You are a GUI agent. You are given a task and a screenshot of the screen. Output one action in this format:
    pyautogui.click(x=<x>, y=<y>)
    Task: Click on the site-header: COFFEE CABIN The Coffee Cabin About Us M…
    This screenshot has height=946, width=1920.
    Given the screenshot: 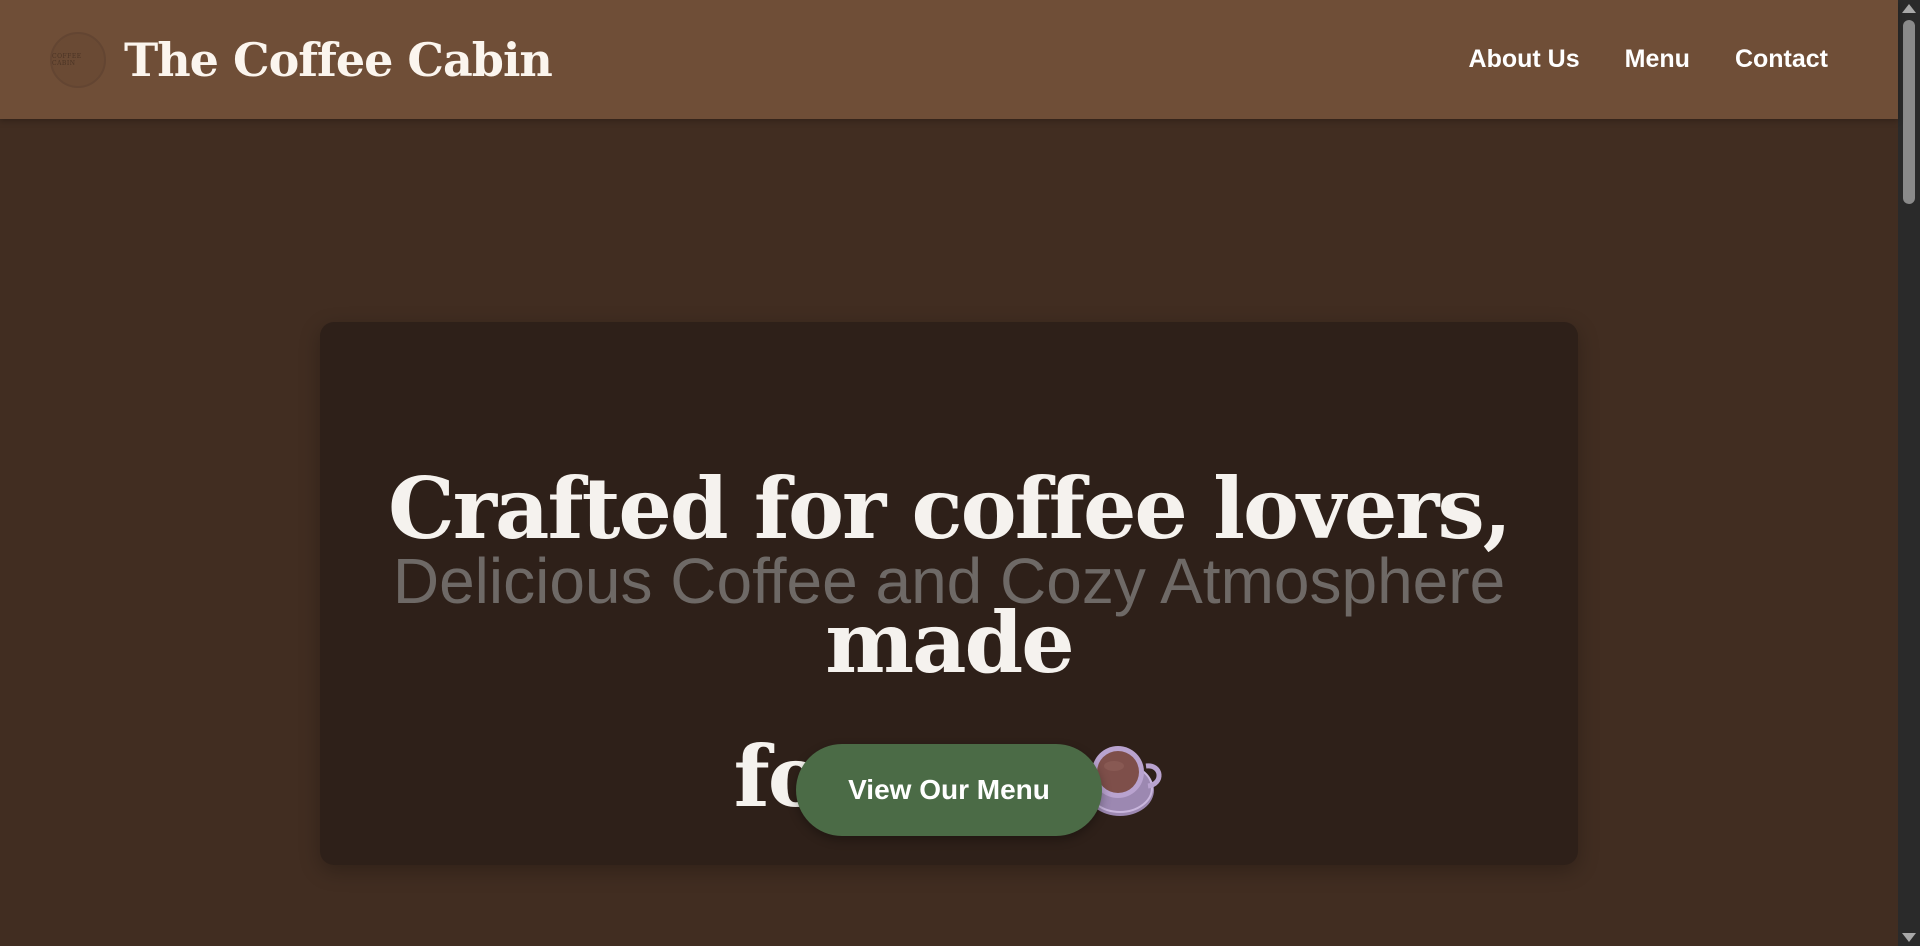 What is the action you would take?
    pyautogui.click(x=949, y=59)
    